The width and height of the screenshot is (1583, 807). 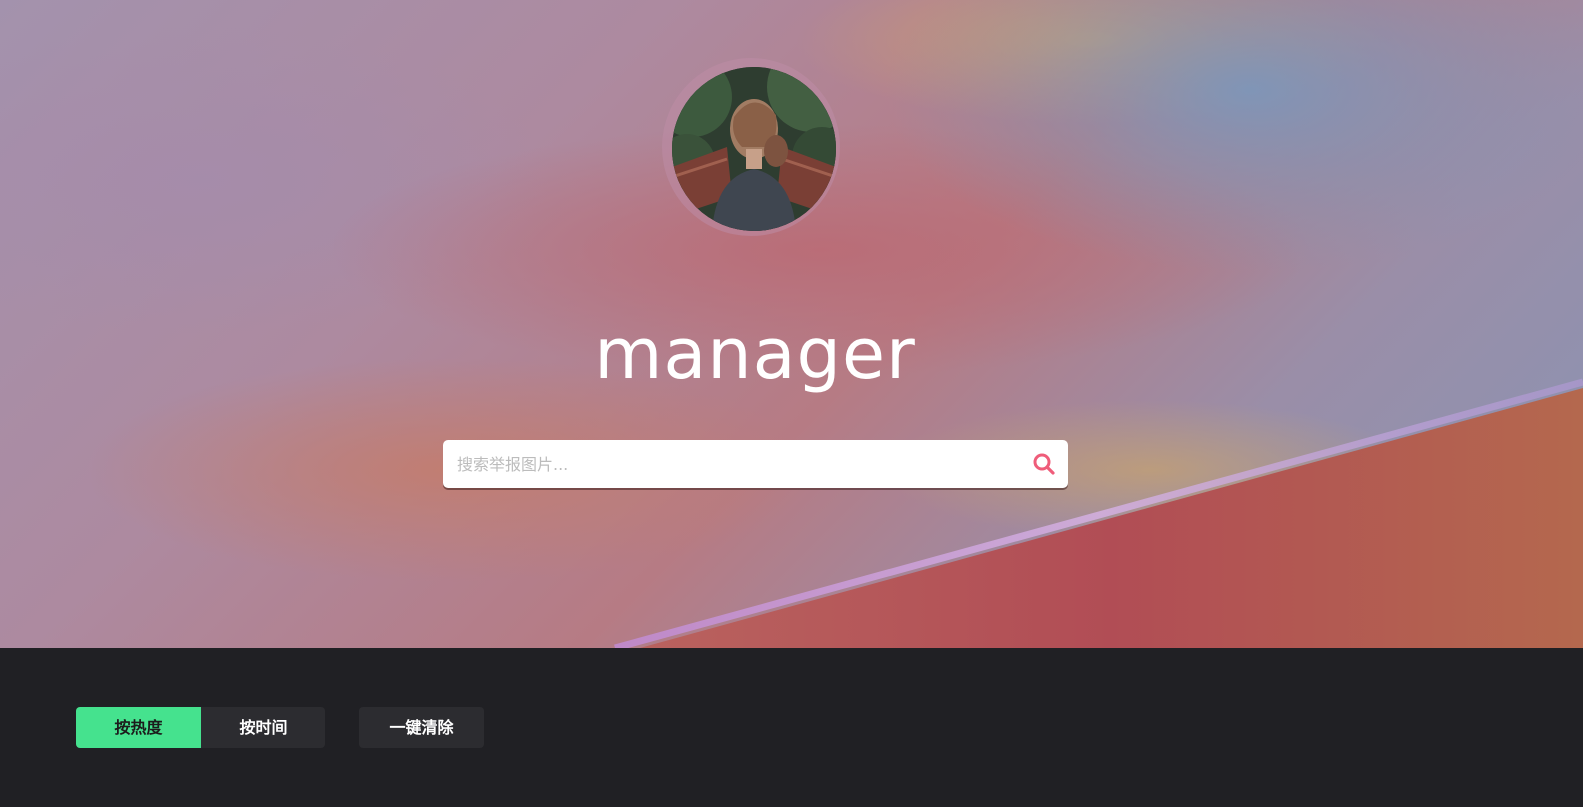 What do you see at coordinates (755, 354) in the screenshot?
I see `username-title: manager` at bounding box center [755, 354].